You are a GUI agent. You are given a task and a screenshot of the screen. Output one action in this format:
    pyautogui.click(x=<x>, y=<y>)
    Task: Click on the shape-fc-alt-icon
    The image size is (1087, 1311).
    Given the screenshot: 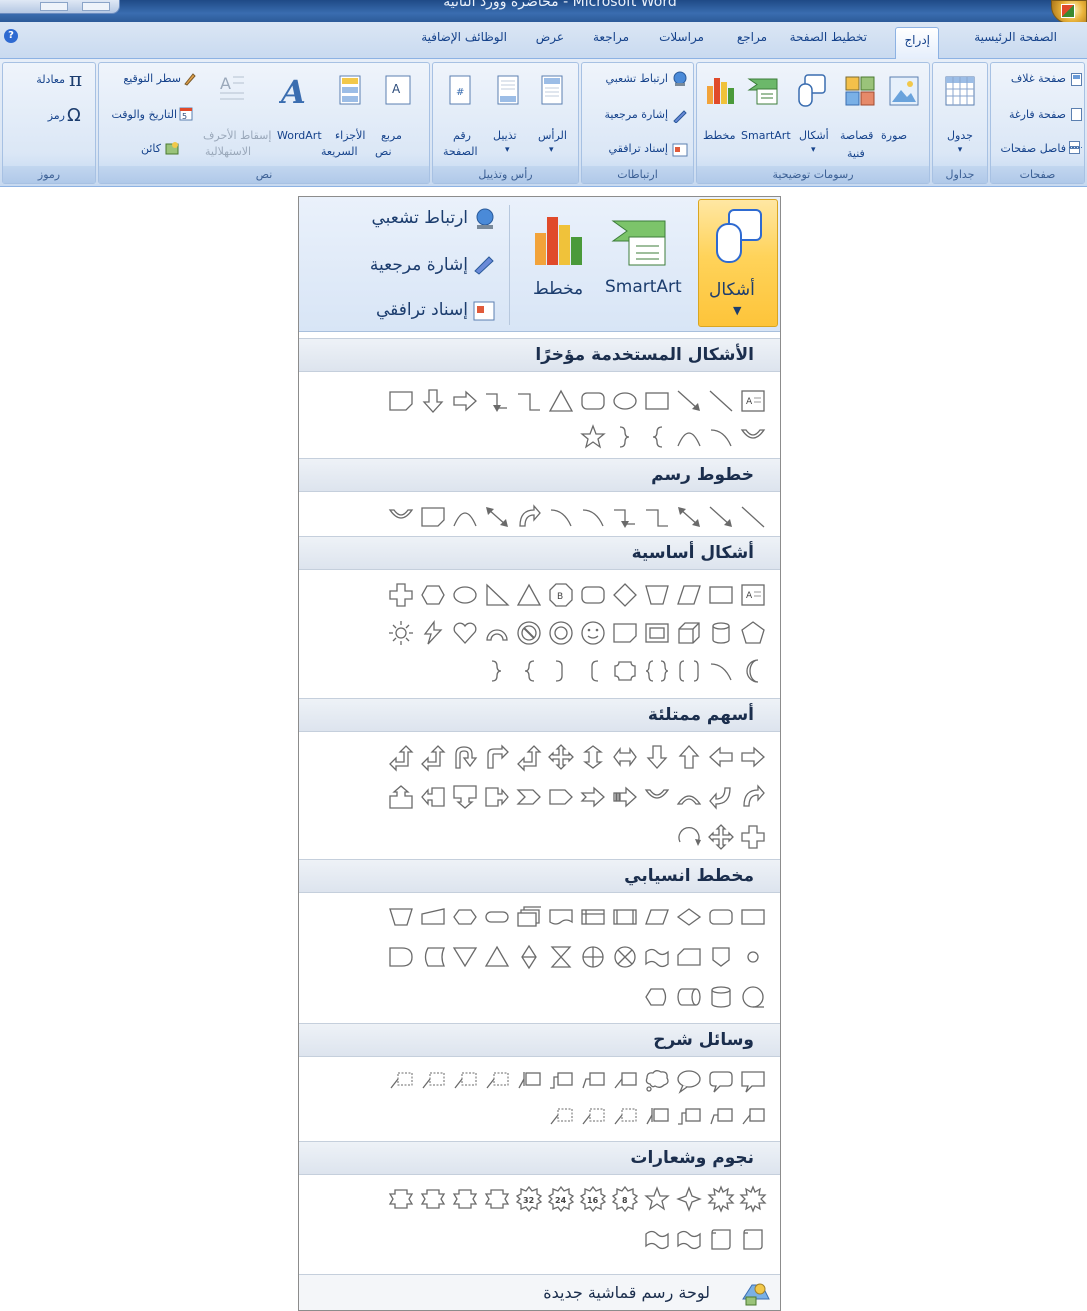 What is the action you would take?
    pyautogui.click(x=721, y=917)
    